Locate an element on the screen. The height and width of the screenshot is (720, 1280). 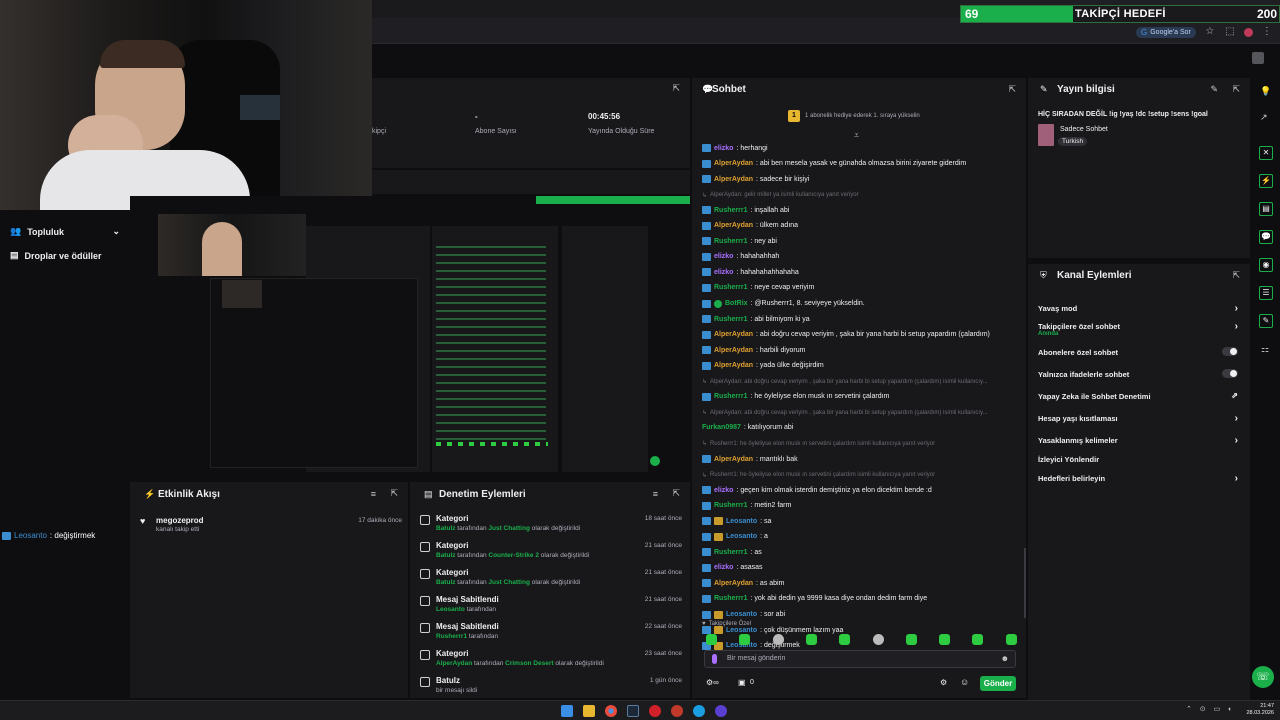
chat-message: Leosanto: a is located at coordinates (735, 536).